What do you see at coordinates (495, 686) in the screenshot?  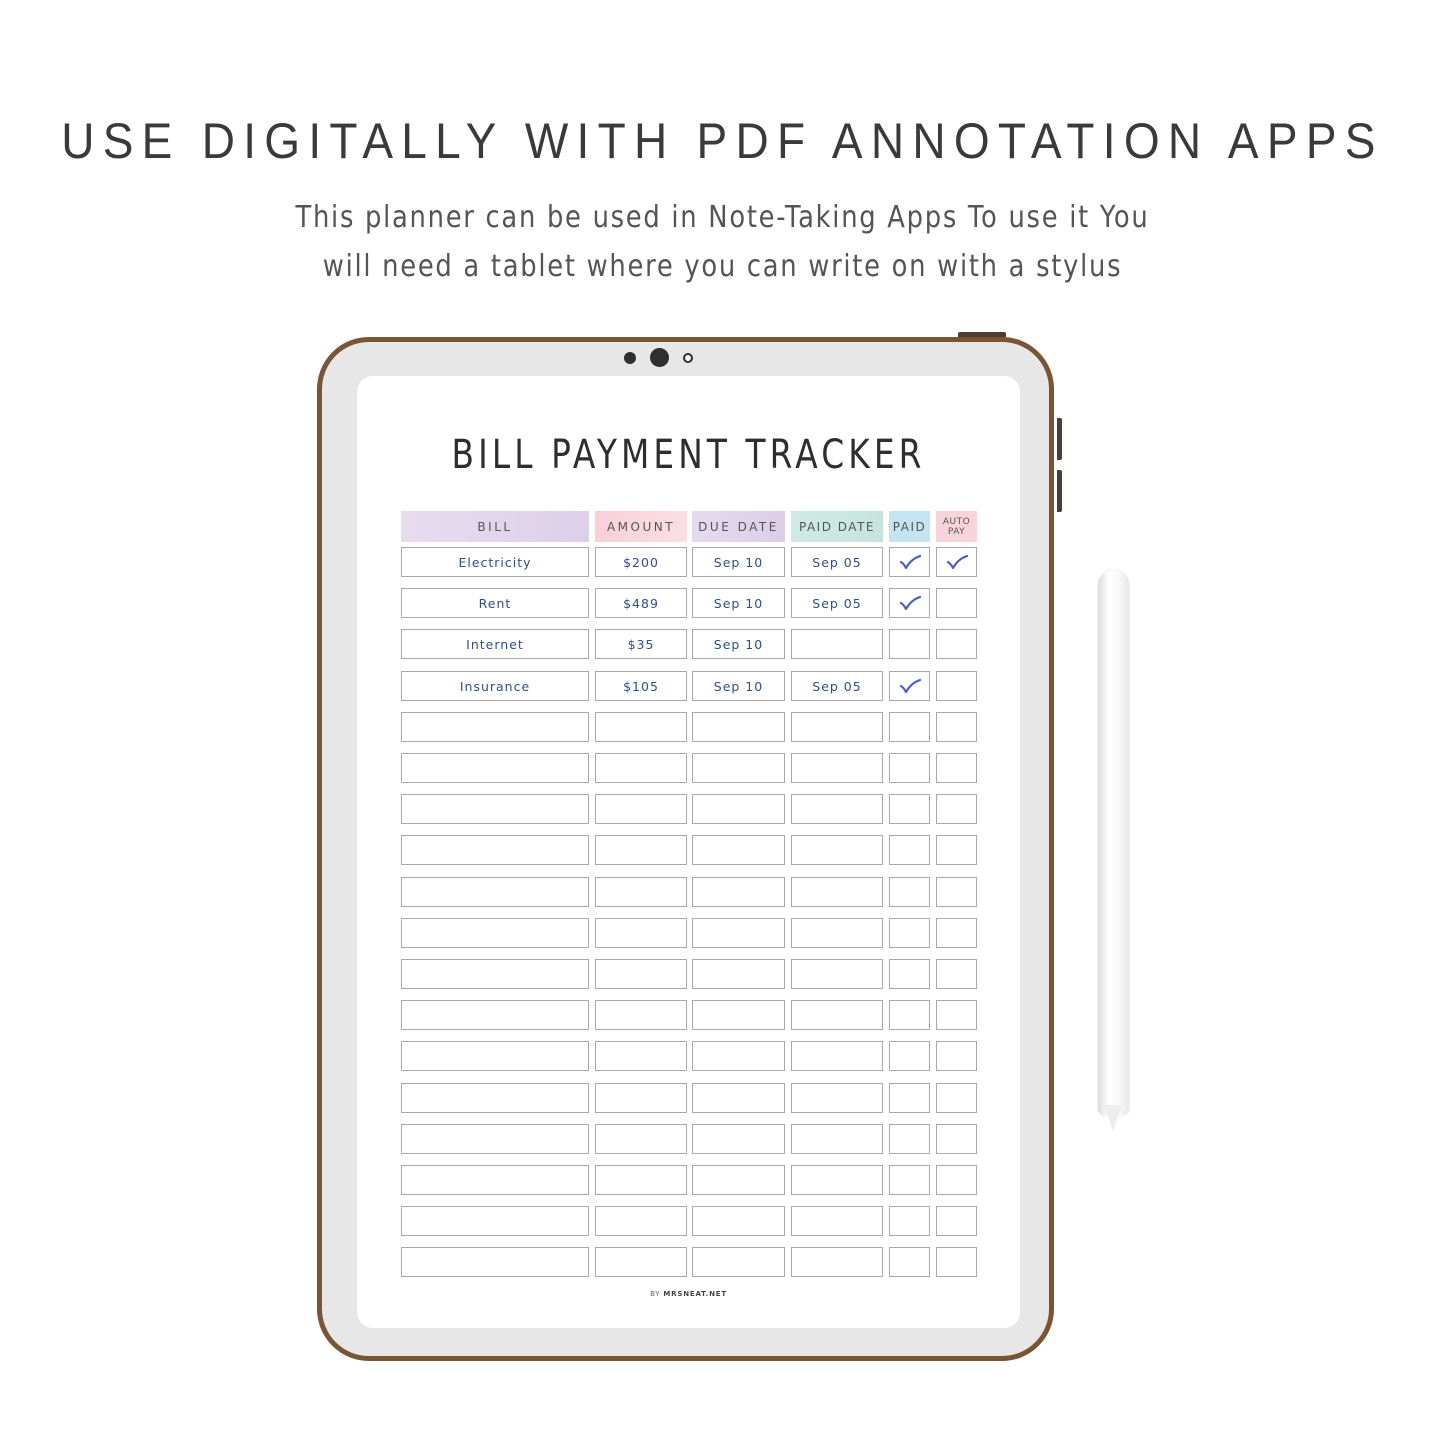 I see `cell-bill: Insurance` at bounding box center [495, 686].